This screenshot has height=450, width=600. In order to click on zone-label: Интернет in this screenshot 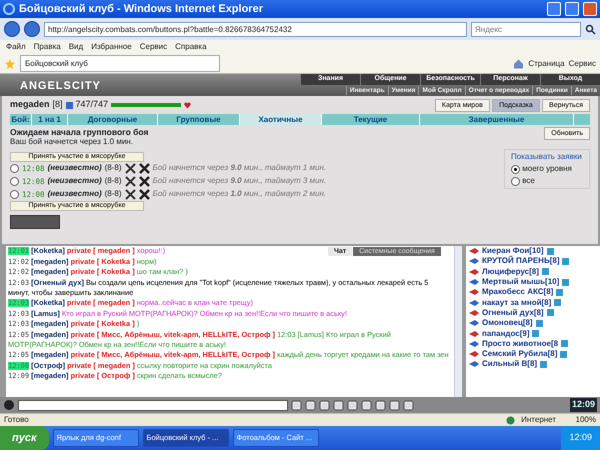, I will do `click(538, 420)`.